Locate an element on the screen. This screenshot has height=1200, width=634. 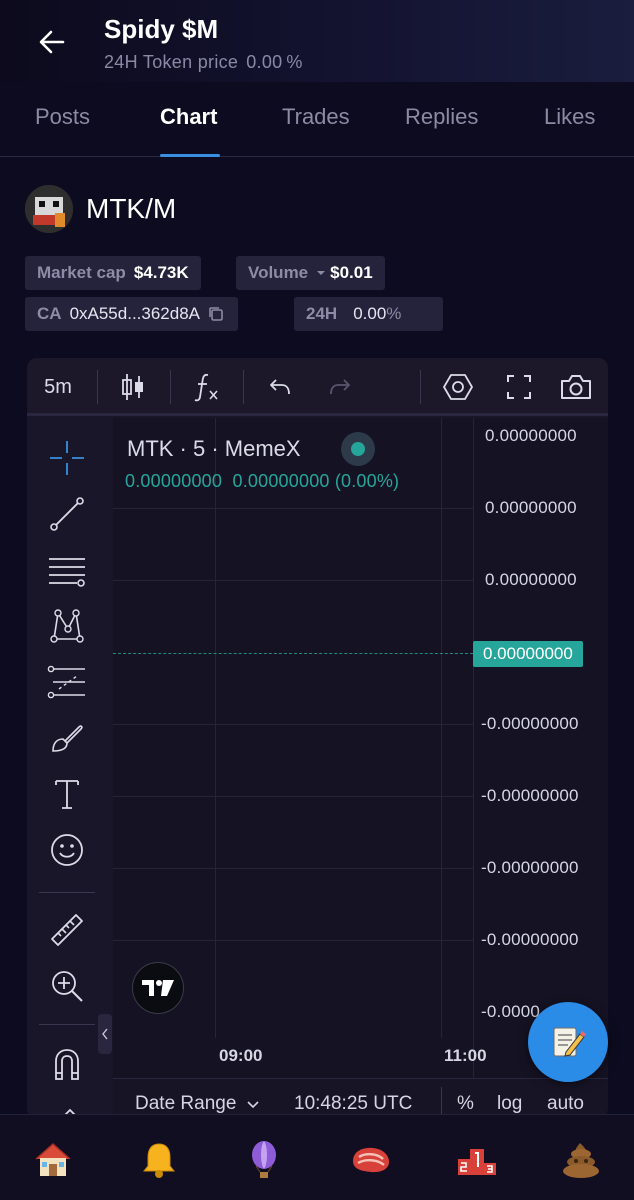
drawing-toolbar is located at coordinates (70, 768).